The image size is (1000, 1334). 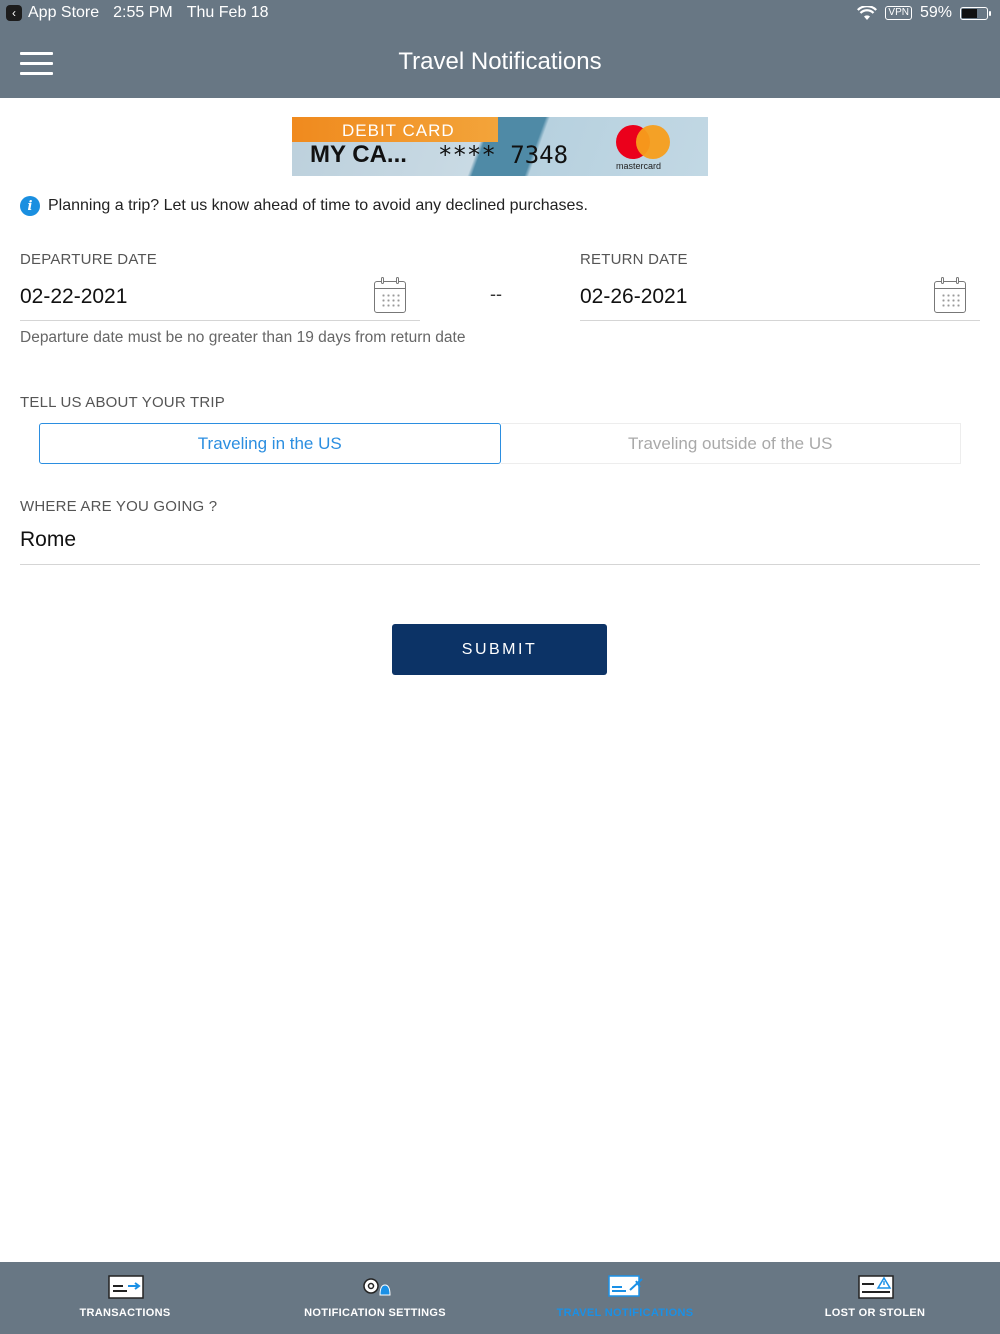 I want to click on trip-option-outside-us: Traveling outside of the US, so click(x=730, y=443).